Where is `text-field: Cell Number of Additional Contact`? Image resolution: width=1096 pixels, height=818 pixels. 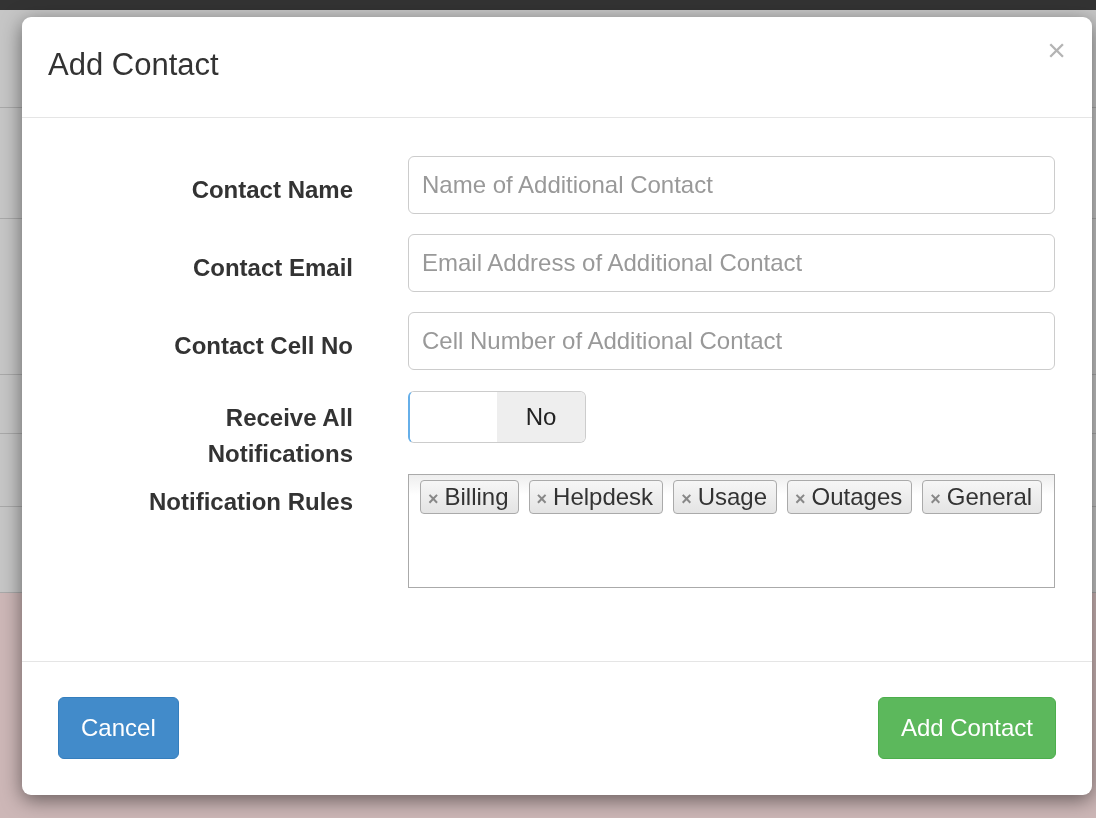 text-field: Cell Number of Additional Contact is located at coordinates (731, 341).